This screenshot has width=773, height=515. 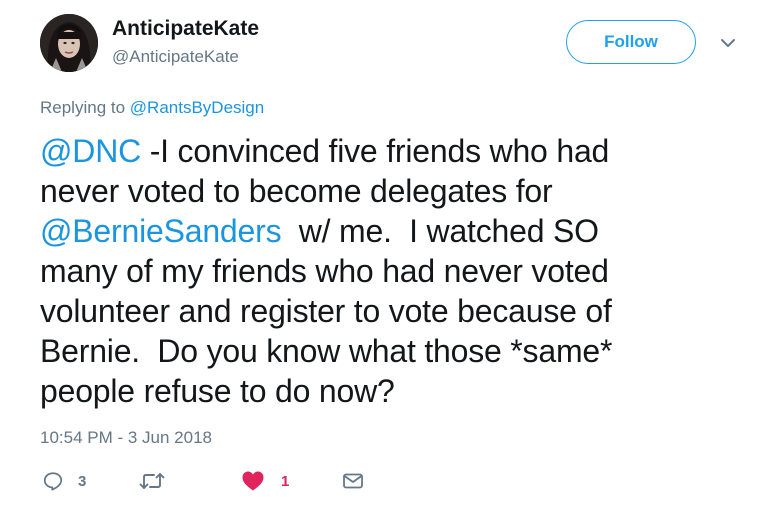 I want to click on retweet-icon, so click(x=152, y=481).